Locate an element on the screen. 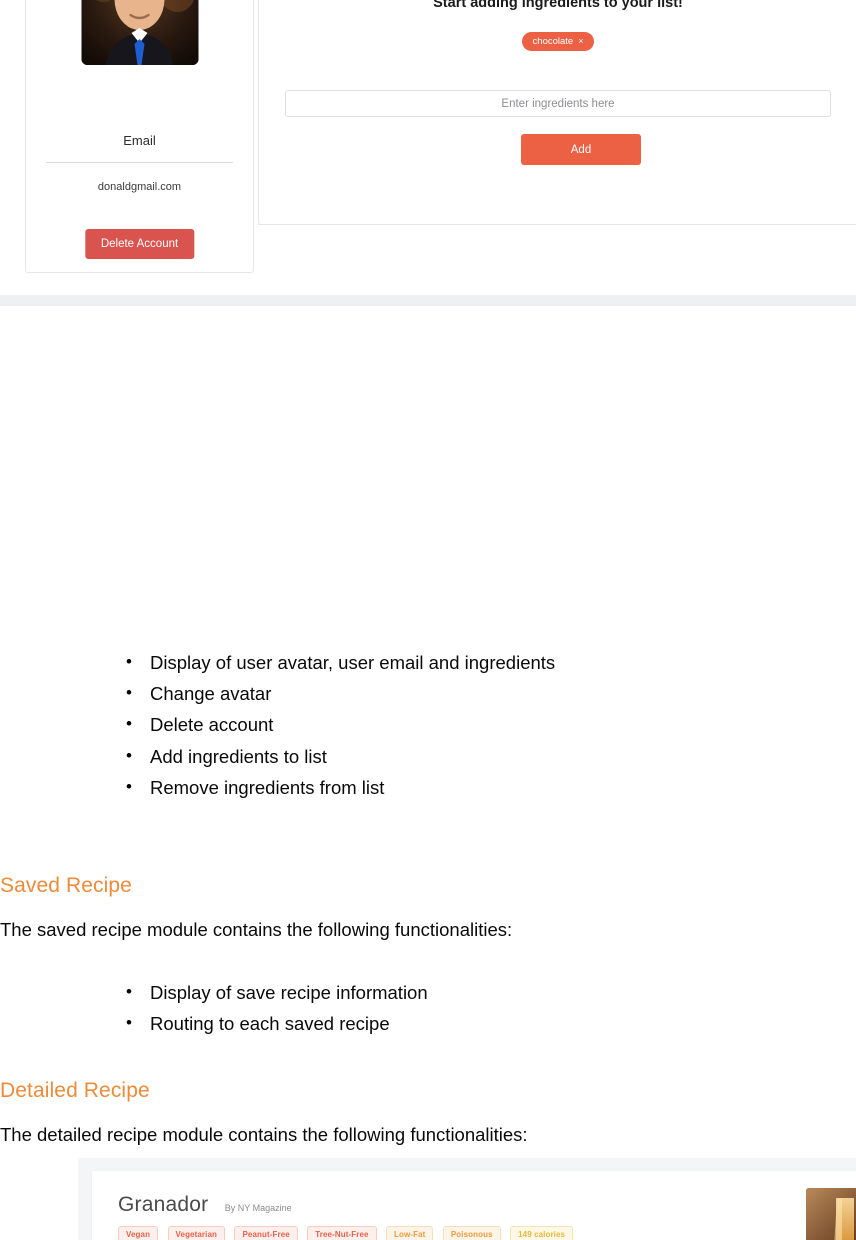 The height and width of the screenshot is (1240, 856). recipe-tag: Vegan is located at coordinates (138, 1233).